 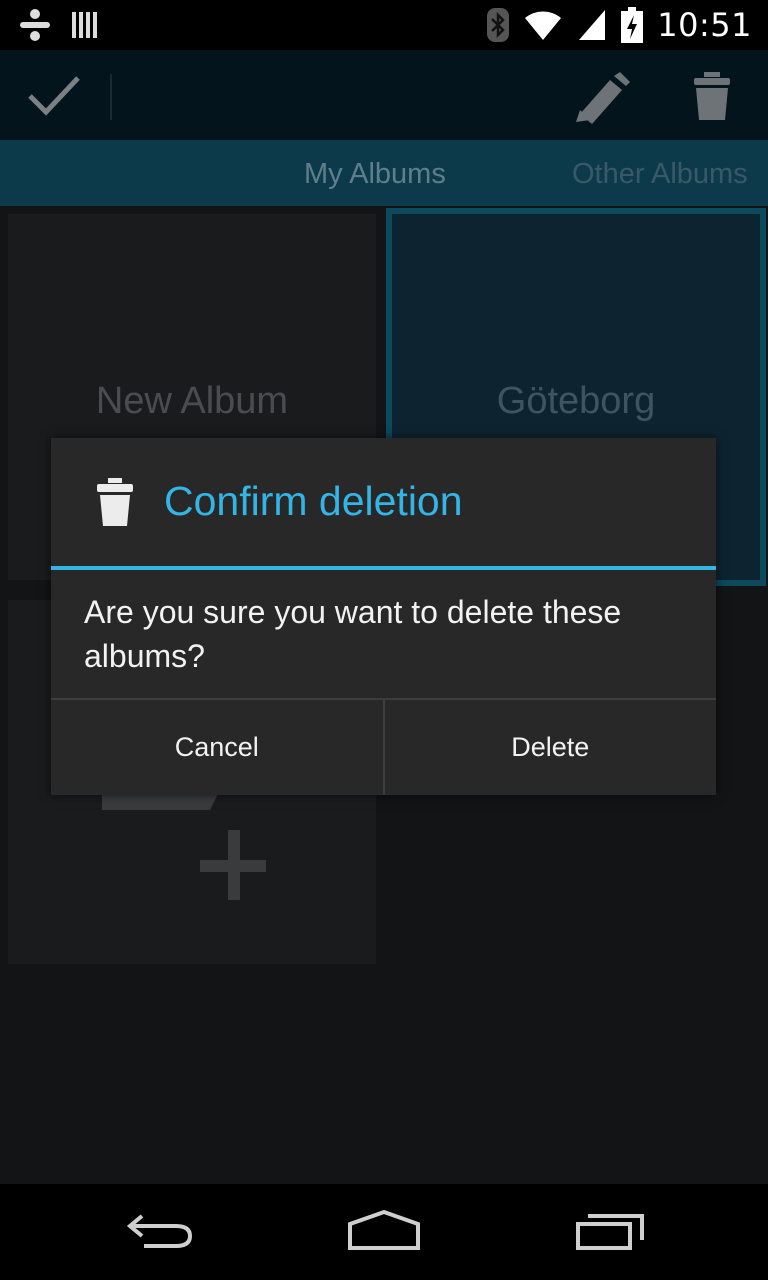 I want to click on bluetooth-icon, so click(x=498, y=25).